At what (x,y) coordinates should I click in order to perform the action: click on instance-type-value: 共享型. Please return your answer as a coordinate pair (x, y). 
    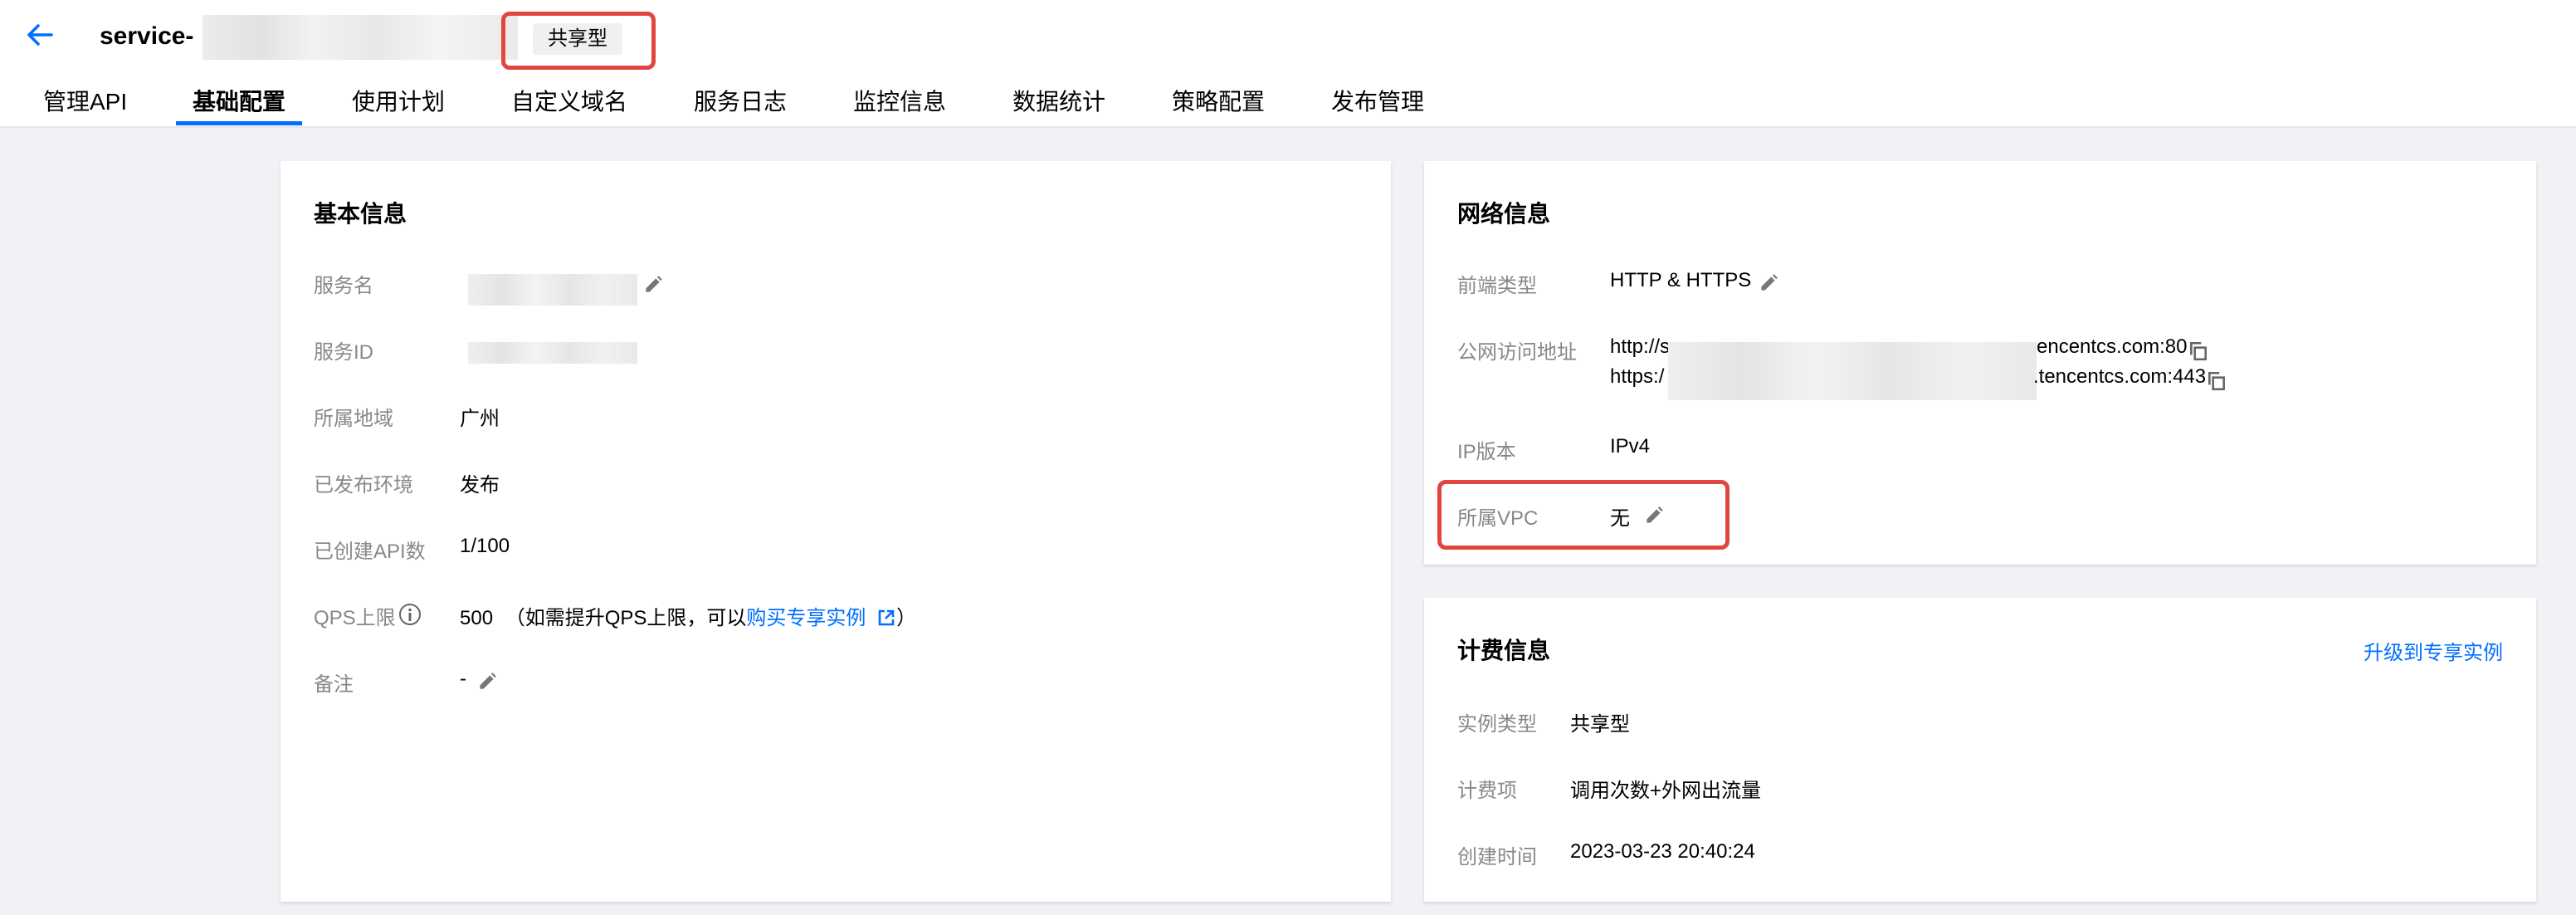
    Looking at the image, I should click on (1600, 724).